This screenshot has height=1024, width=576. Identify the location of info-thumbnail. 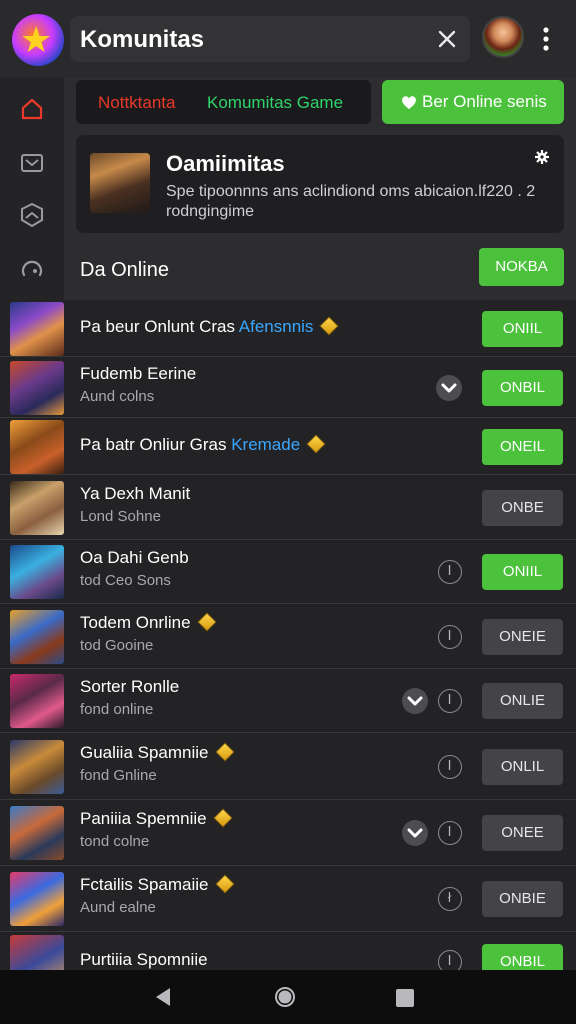
(120, 183).